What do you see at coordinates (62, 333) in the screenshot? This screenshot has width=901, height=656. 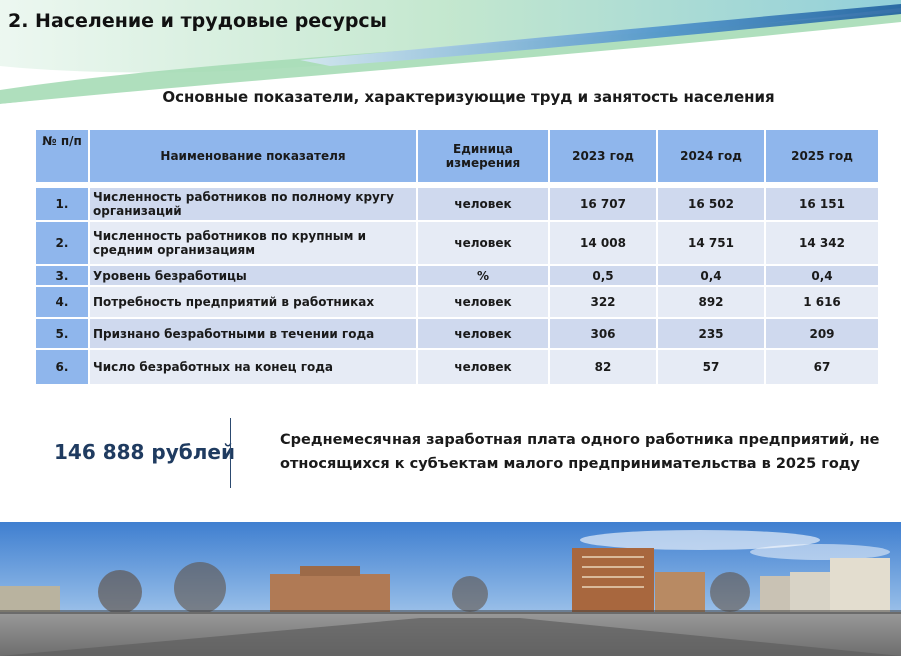 I see `row-num: 5.` at bounding box center [62, 333].